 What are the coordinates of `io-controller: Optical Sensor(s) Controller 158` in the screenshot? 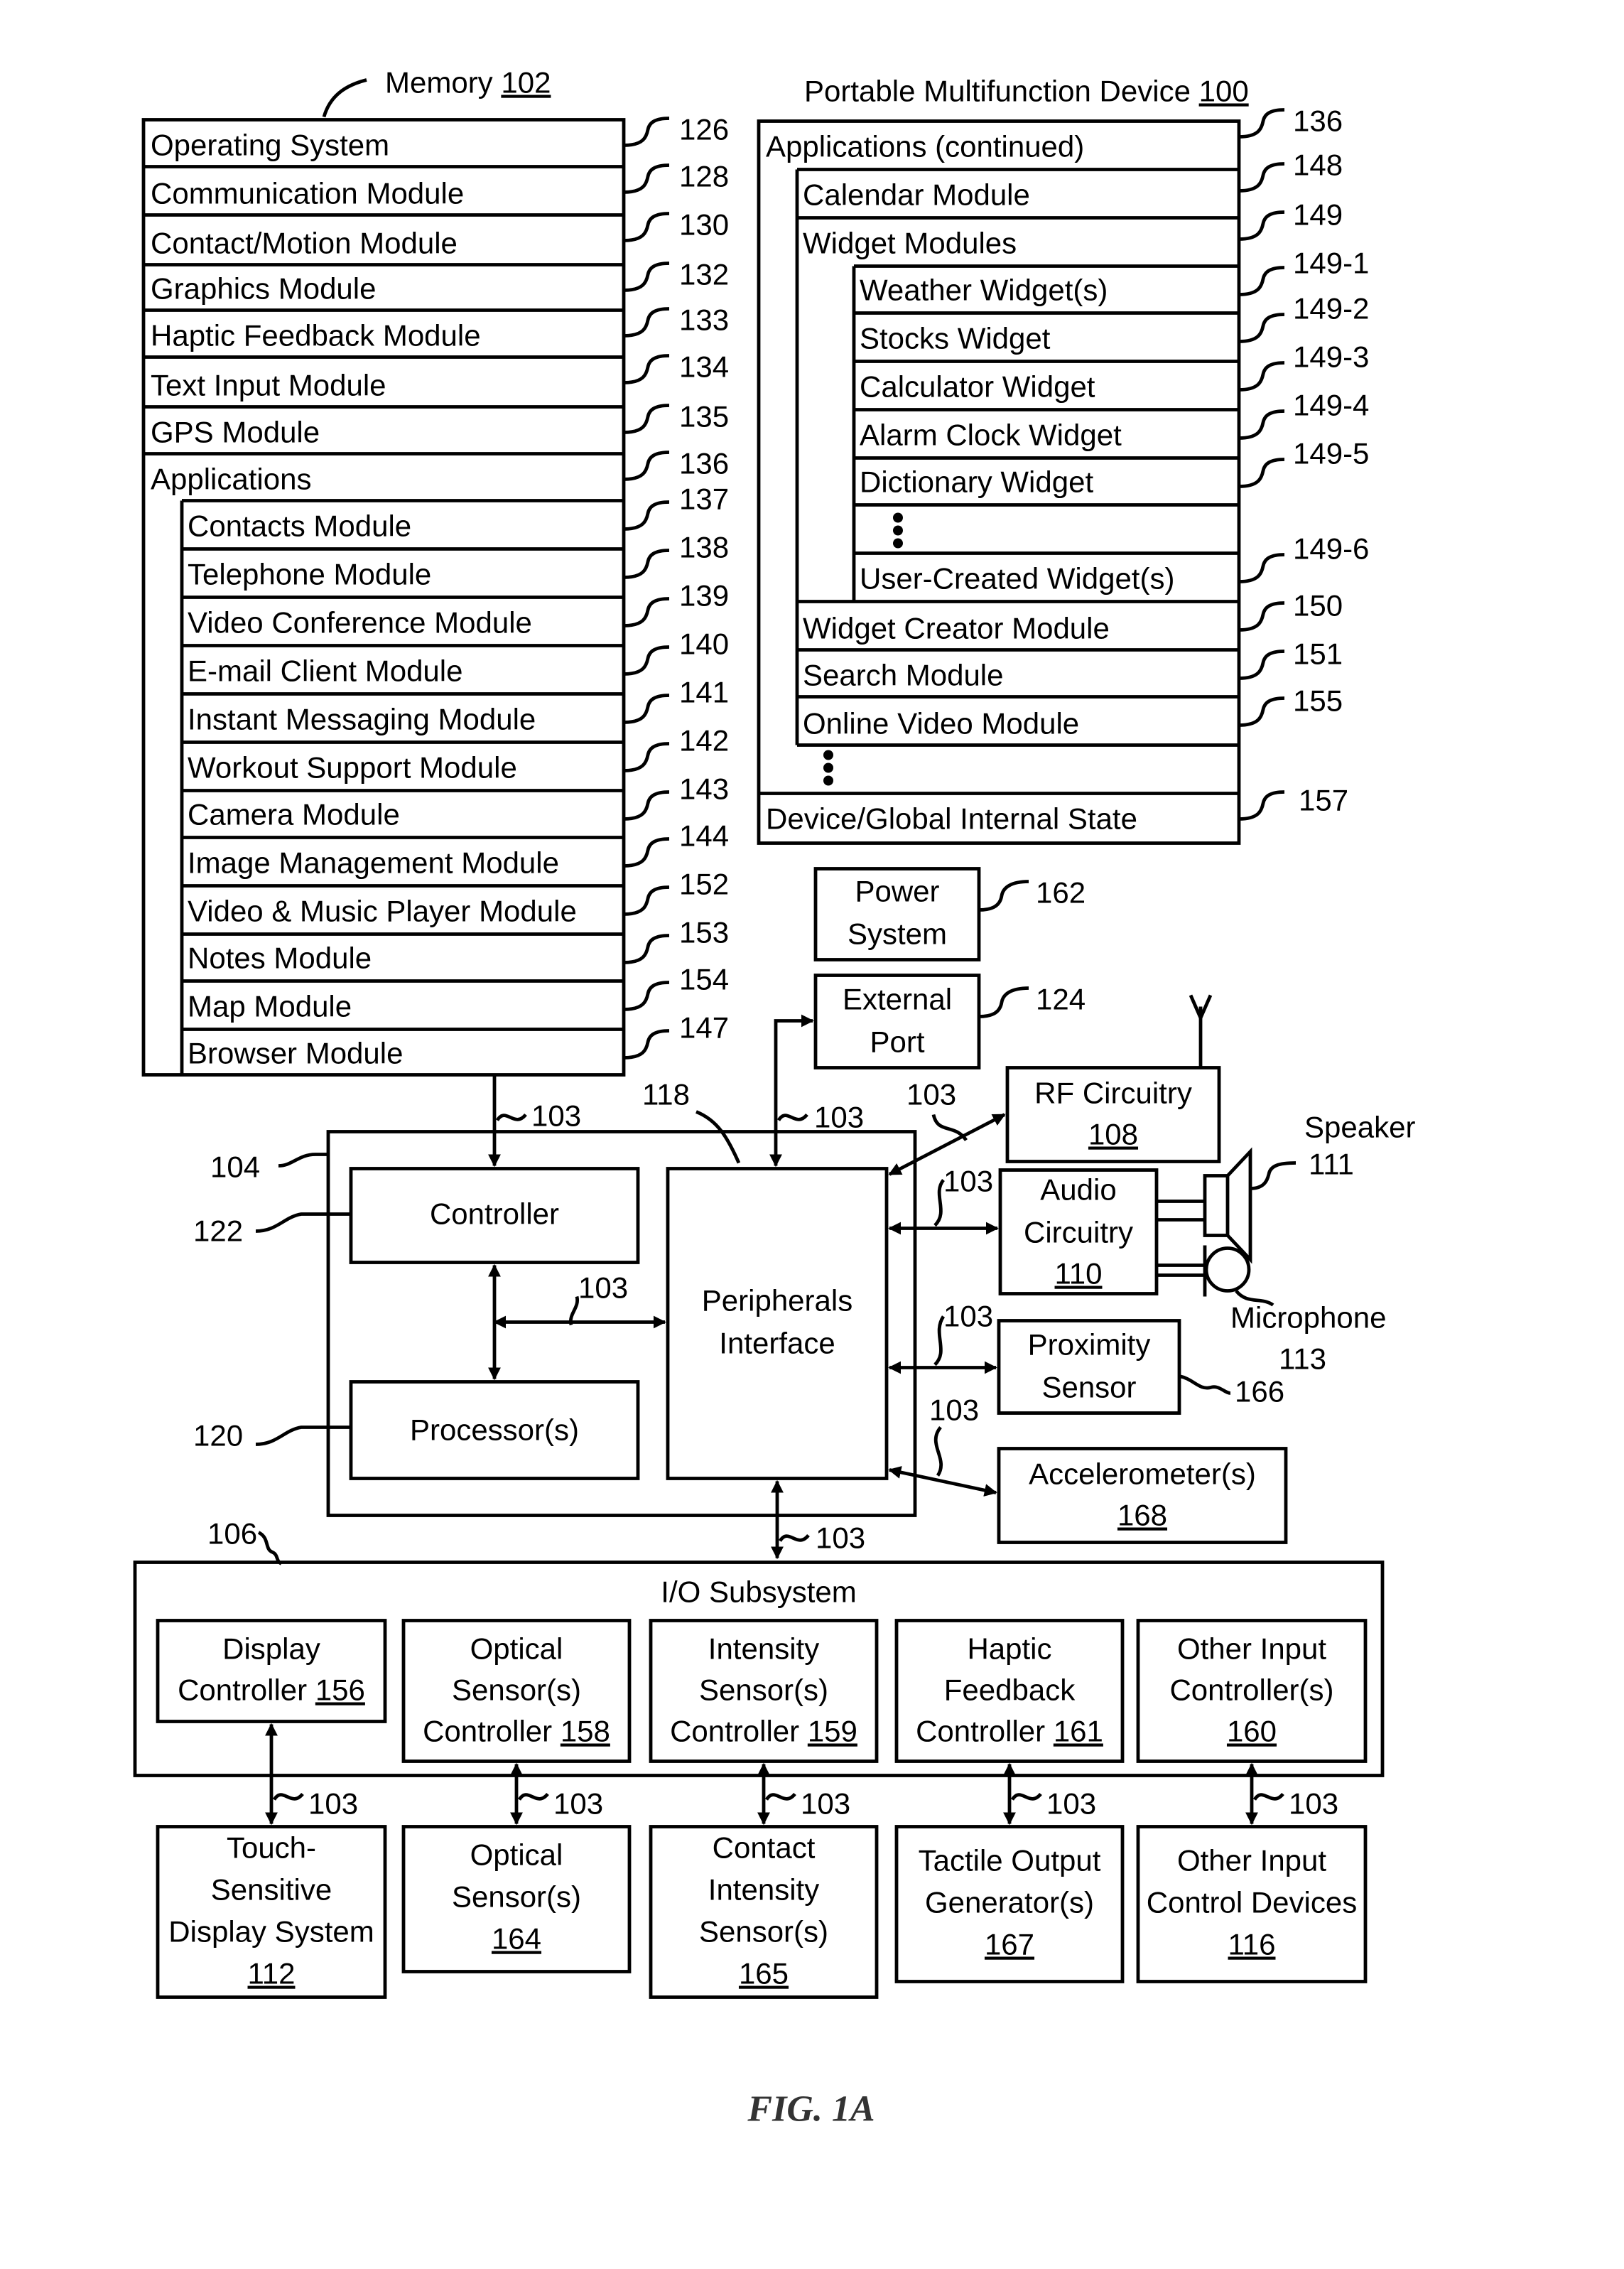 It's located at (516, 1691).